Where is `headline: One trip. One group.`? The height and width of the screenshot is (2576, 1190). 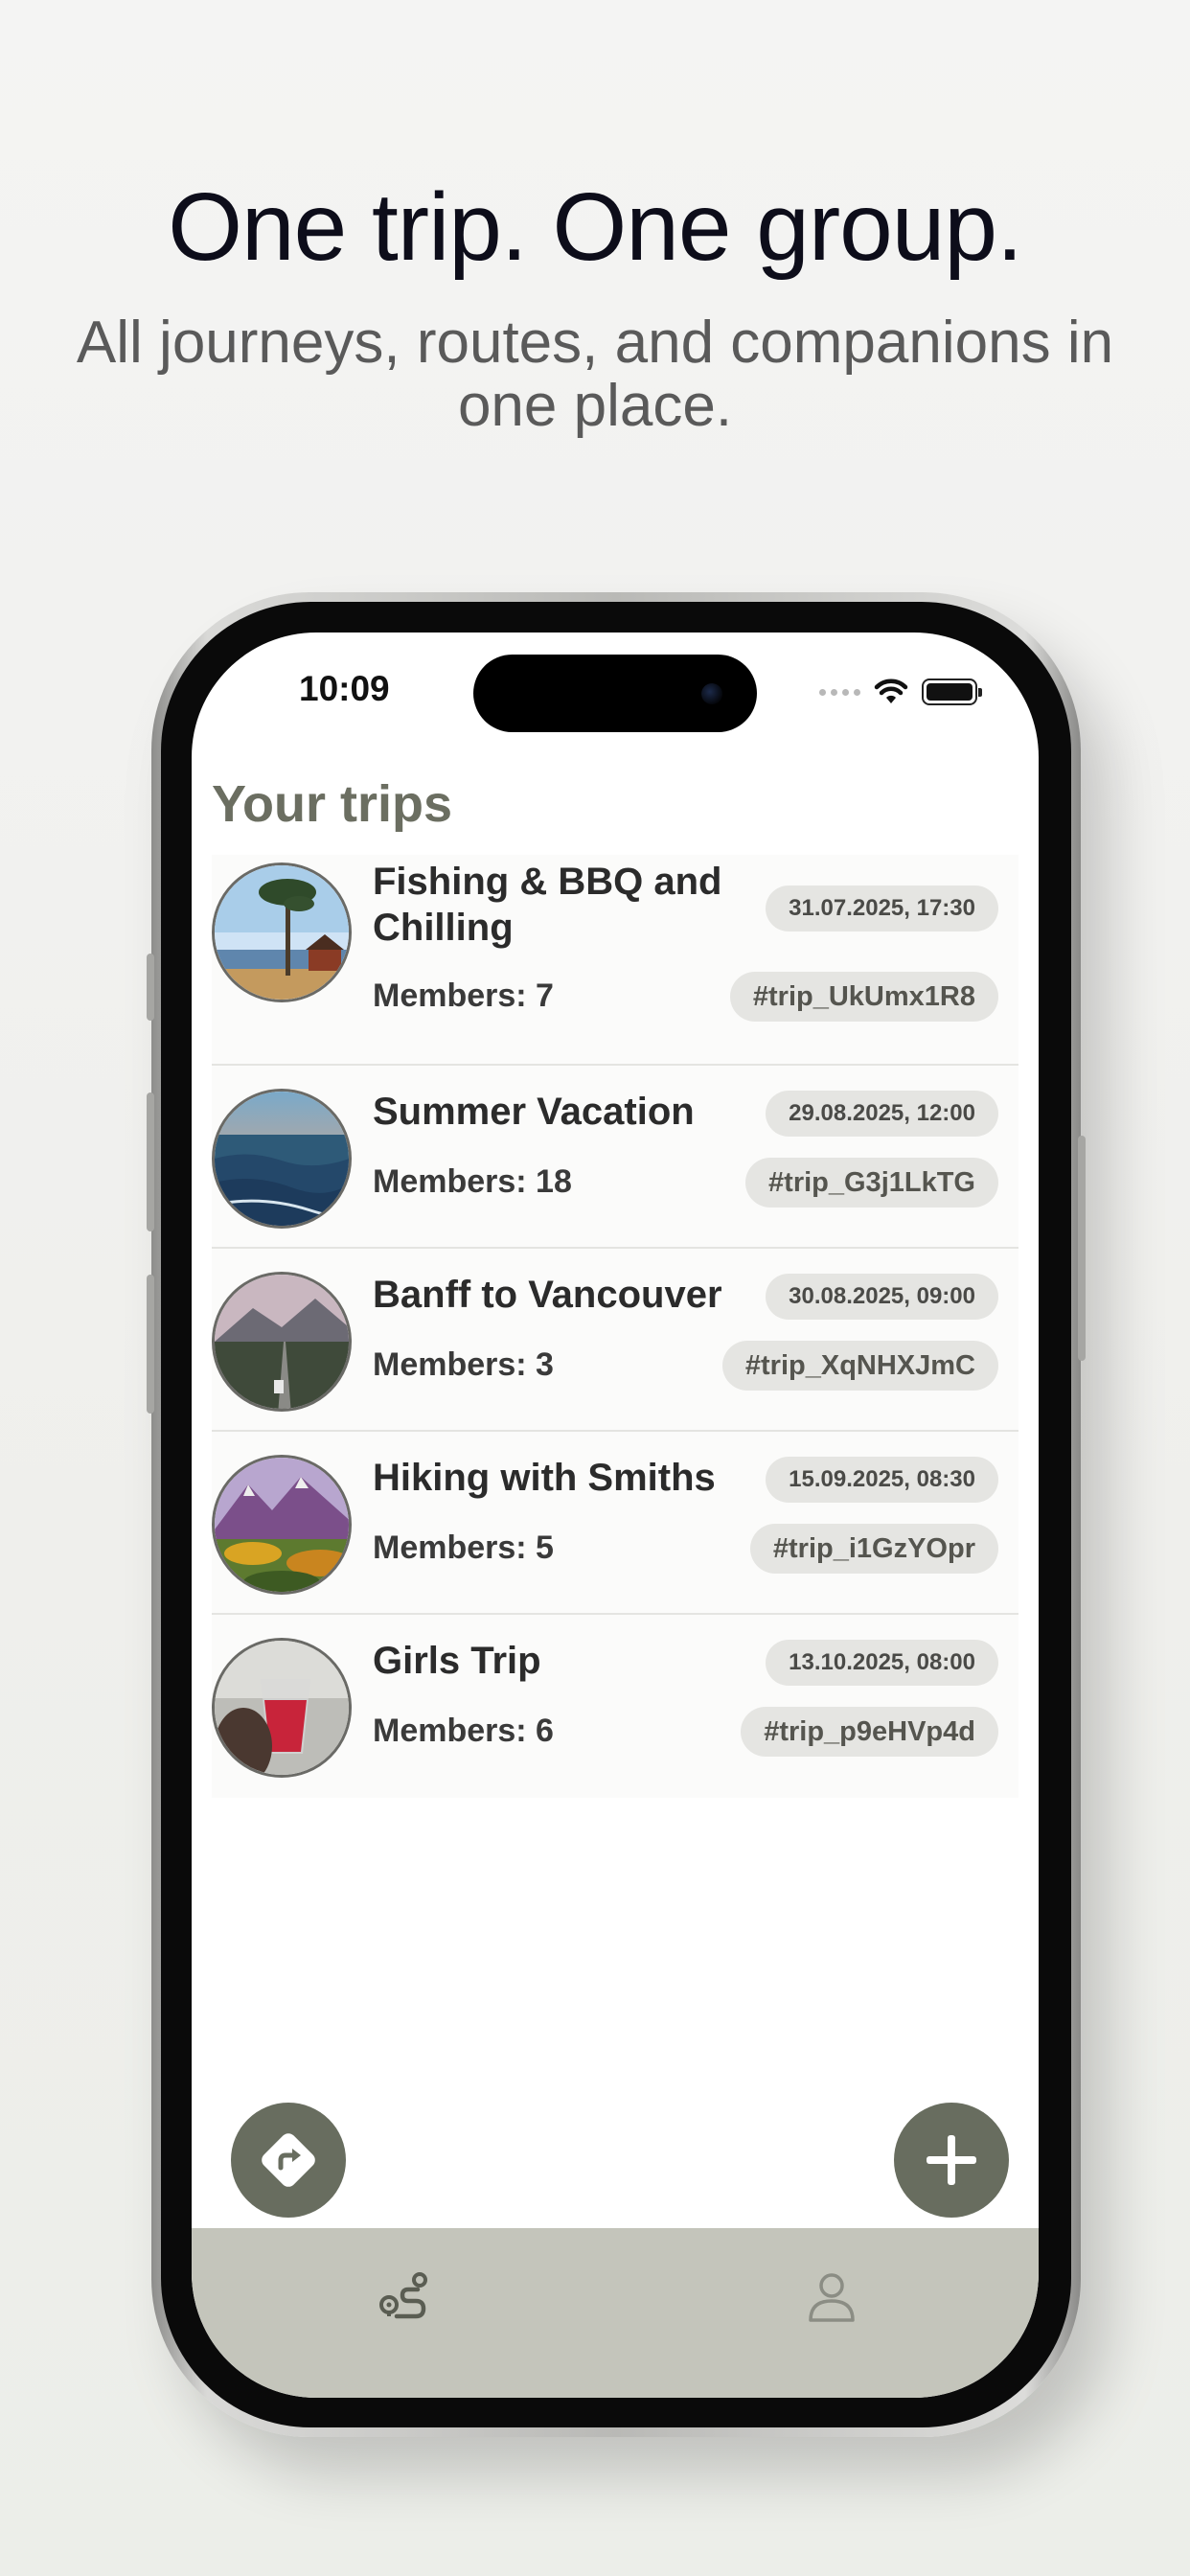 headline: One trip. One group. is located at coordinates (595, 227).